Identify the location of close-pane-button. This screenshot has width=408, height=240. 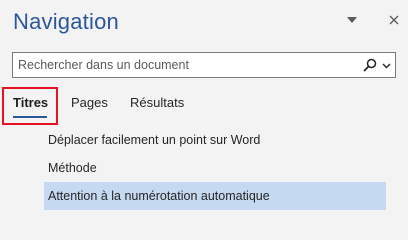
(394, 20).